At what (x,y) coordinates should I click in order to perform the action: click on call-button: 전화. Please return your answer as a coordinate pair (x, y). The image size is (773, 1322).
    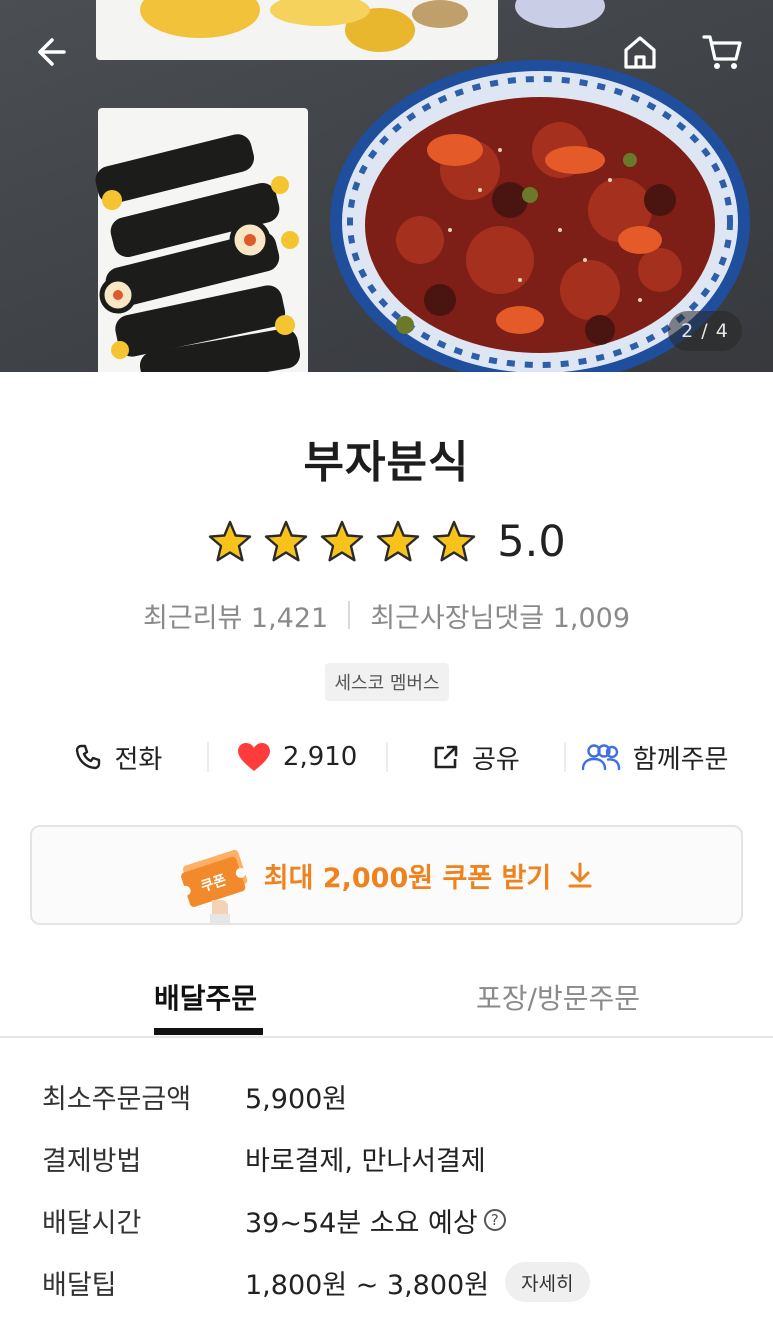
    Looking at the image, I should click on (118, 757).